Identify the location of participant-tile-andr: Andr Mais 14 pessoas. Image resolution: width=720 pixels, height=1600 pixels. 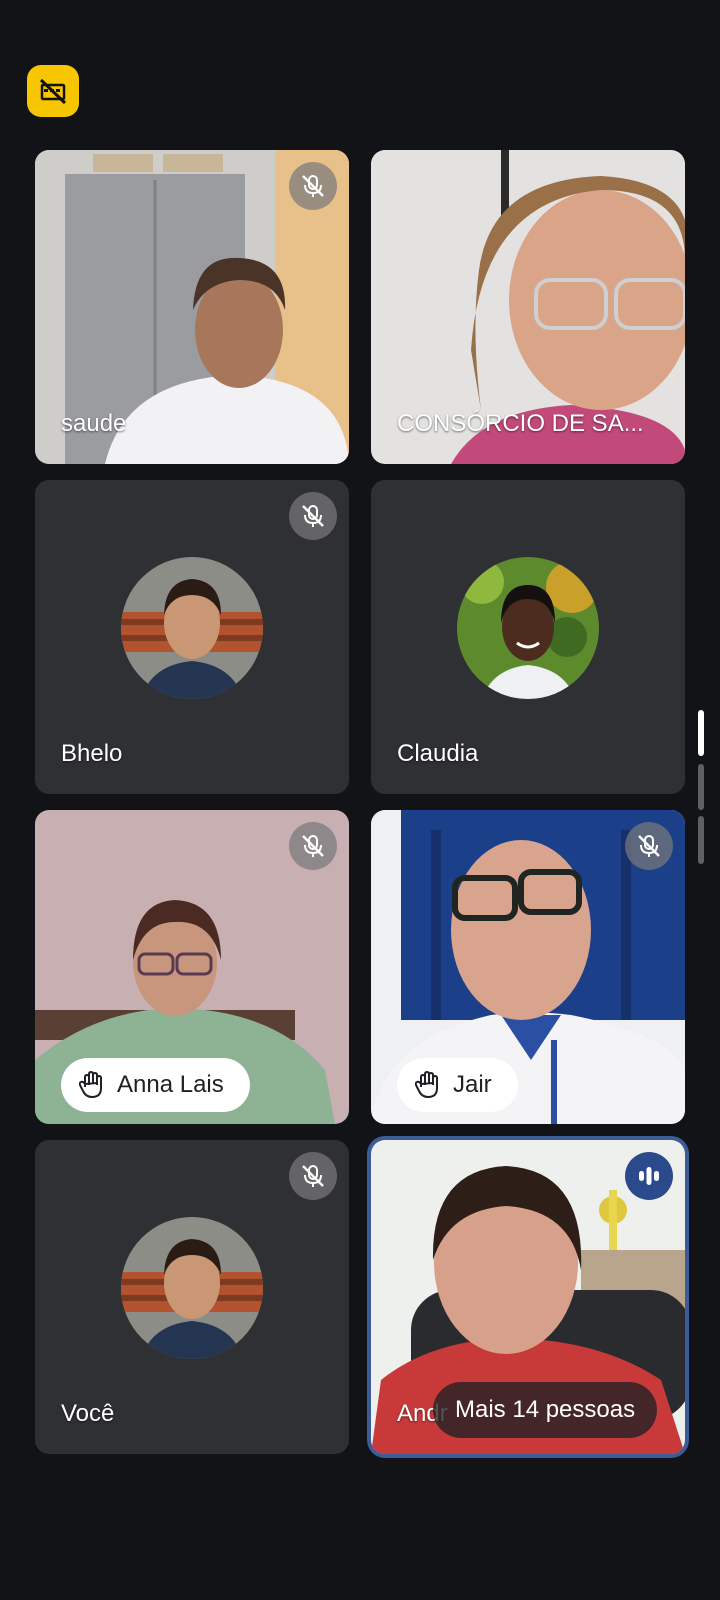
(528, 1297).